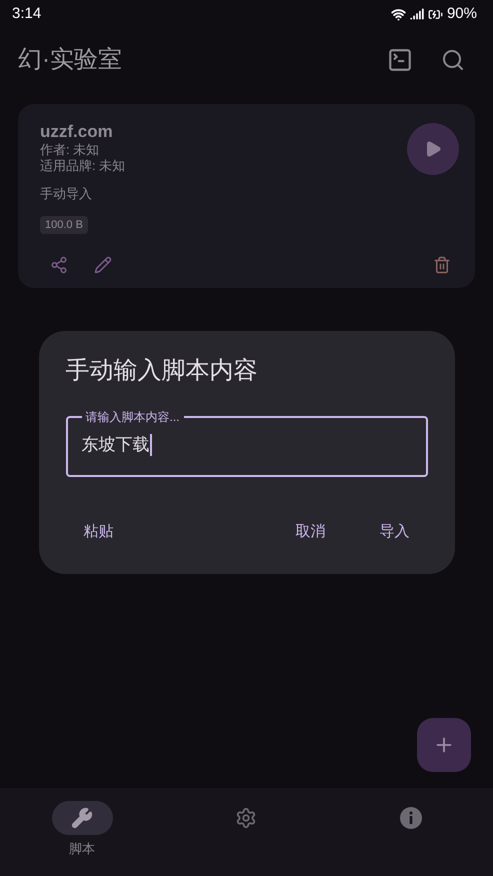 The width and height of the screenshot is (493, 876). I want to click on script-brand: 适用品牌: 未知, so click(83, 166).